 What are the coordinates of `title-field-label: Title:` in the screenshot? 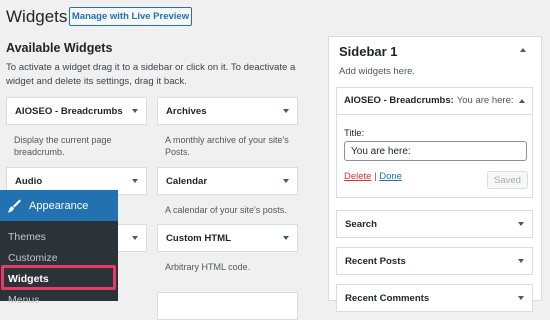 It's located at (354, 133).